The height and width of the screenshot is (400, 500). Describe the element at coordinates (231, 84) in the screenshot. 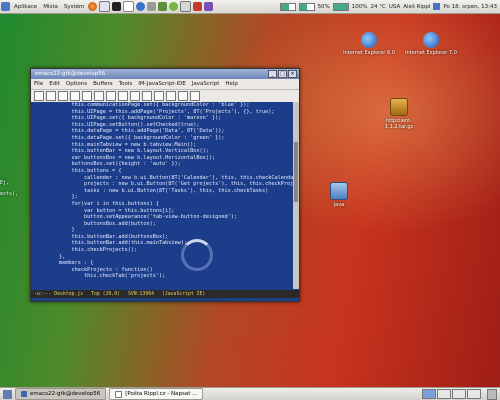

I see `menu-help: Help` at that location.